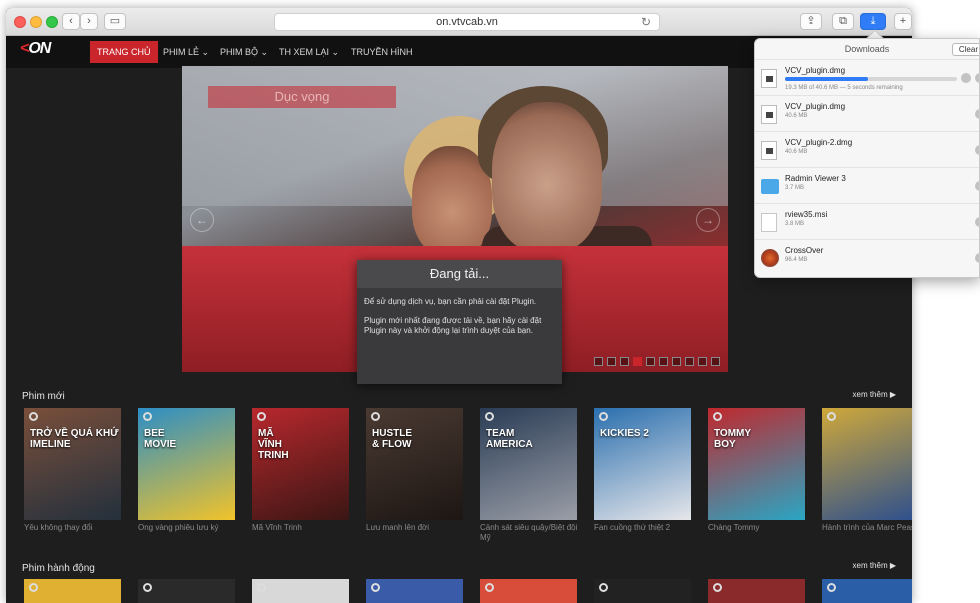  What do you see at coordinates (867, 257) in the screenshot?
I see `download-item: CrossOver 96.4 MB` at bounding box center [867, 257].